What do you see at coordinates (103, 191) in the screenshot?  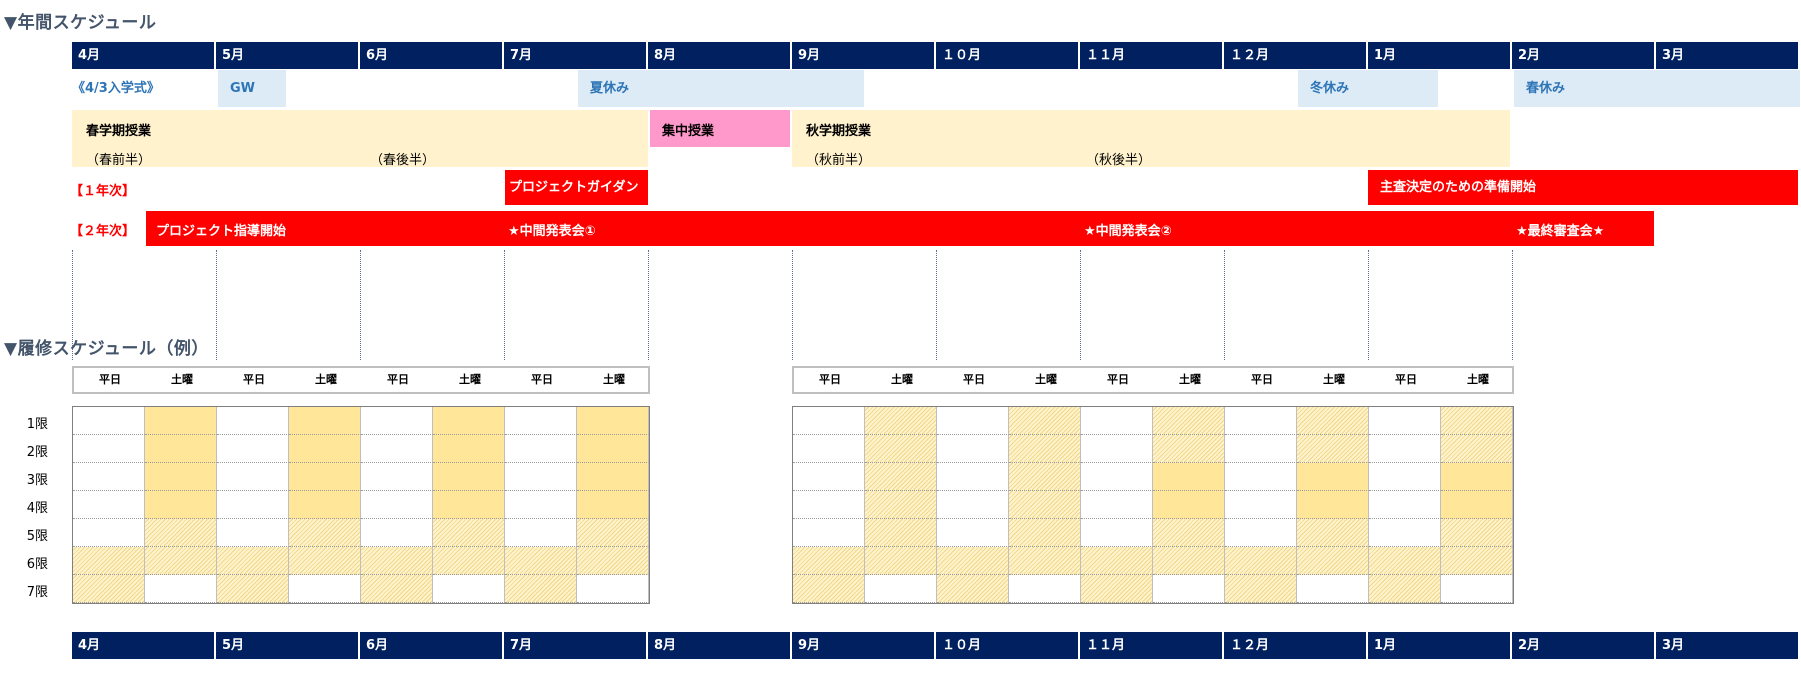 I see `year1-label: 【１年次】` at bounding box center [103, 191].